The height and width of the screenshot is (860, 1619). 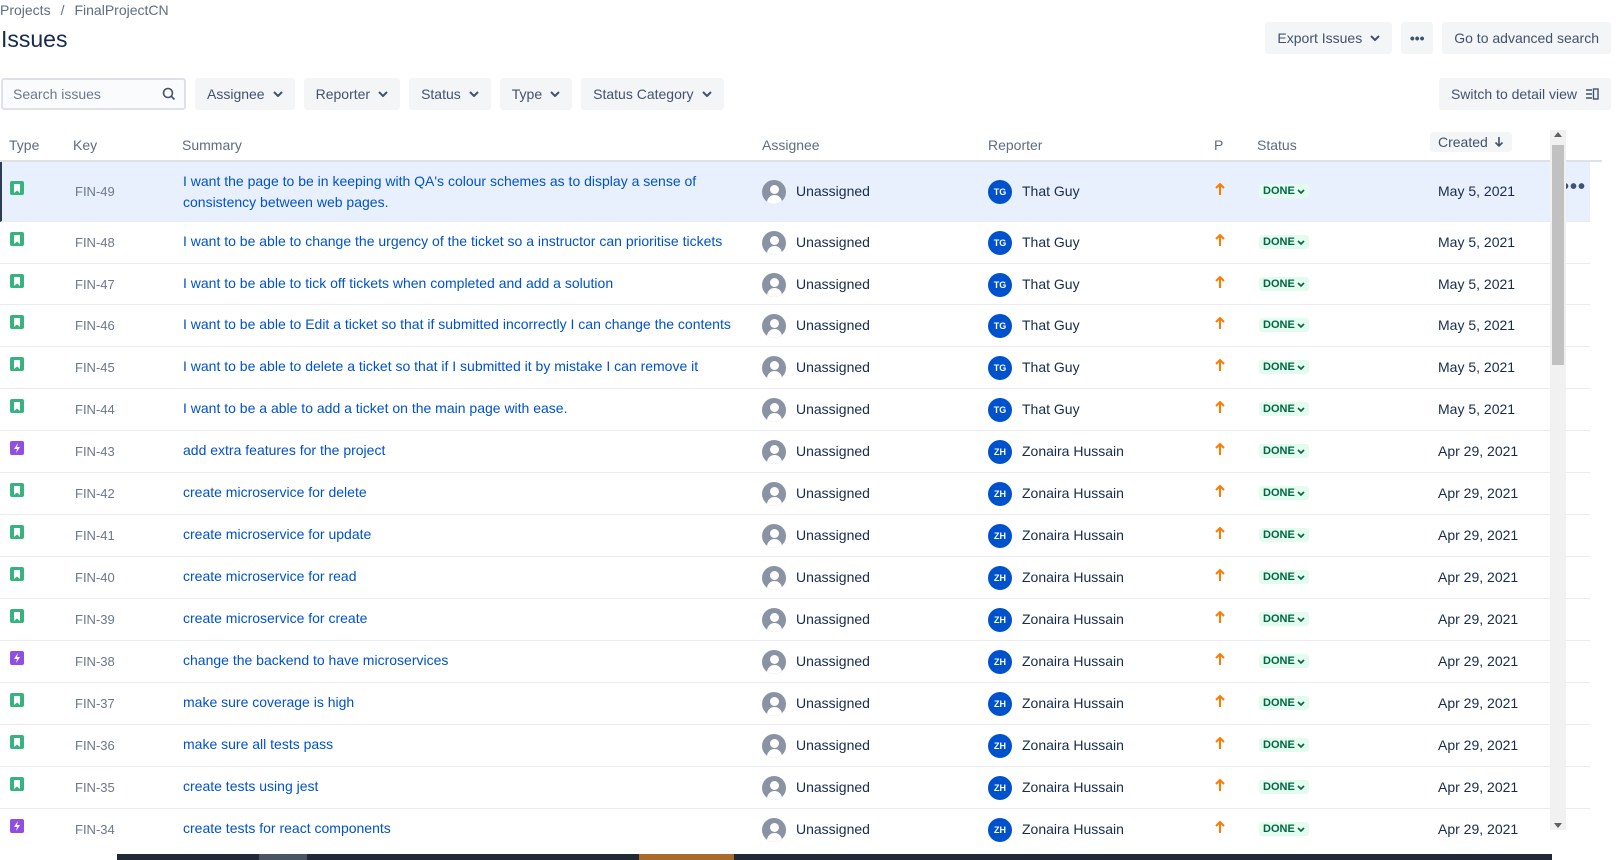 I want to click on filter-reporter: Reporter, so click(x=352, y=94).